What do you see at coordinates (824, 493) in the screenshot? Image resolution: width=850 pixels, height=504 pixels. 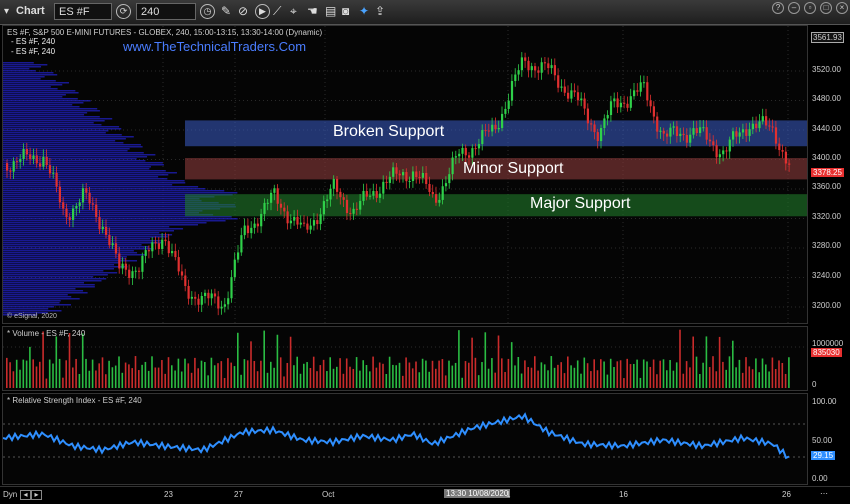 I see `time-axis-menu-icon: ⋯` at bounding box center [824, 493].